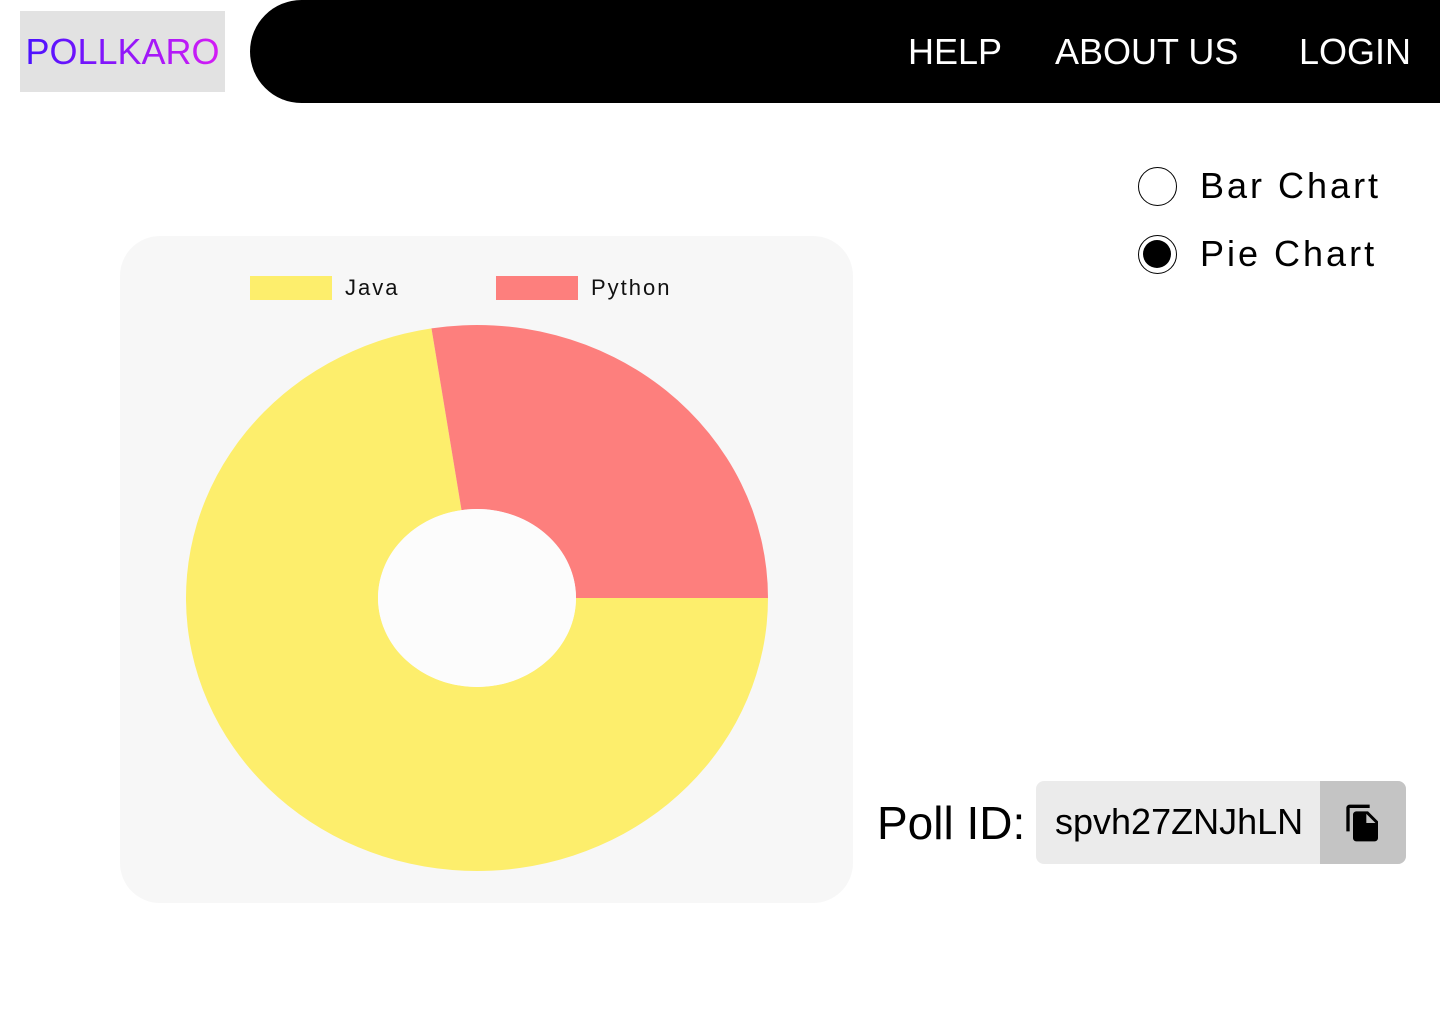  I want to click on radio-pie-chart: Pie Chart, so click(1278, 253).